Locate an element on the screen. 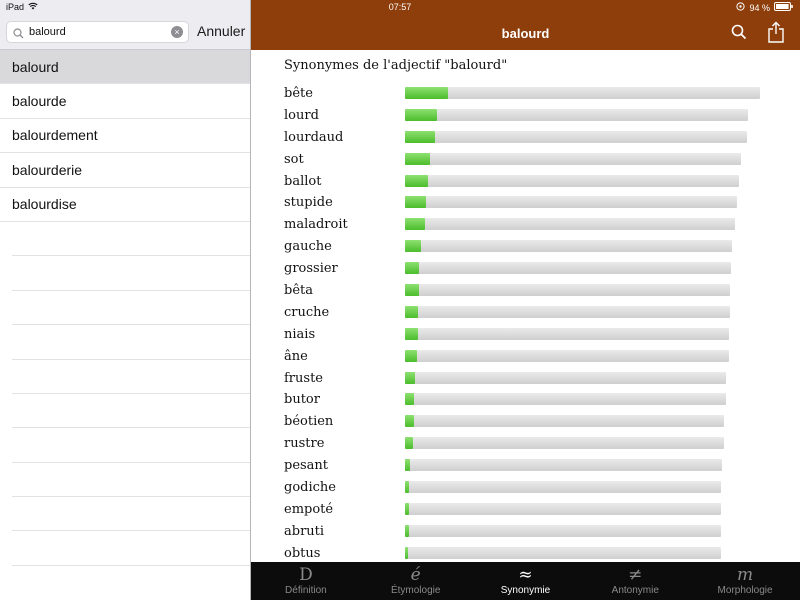 This screenshot has height=600, width=800. search-button is located at coordinates (739, 34).